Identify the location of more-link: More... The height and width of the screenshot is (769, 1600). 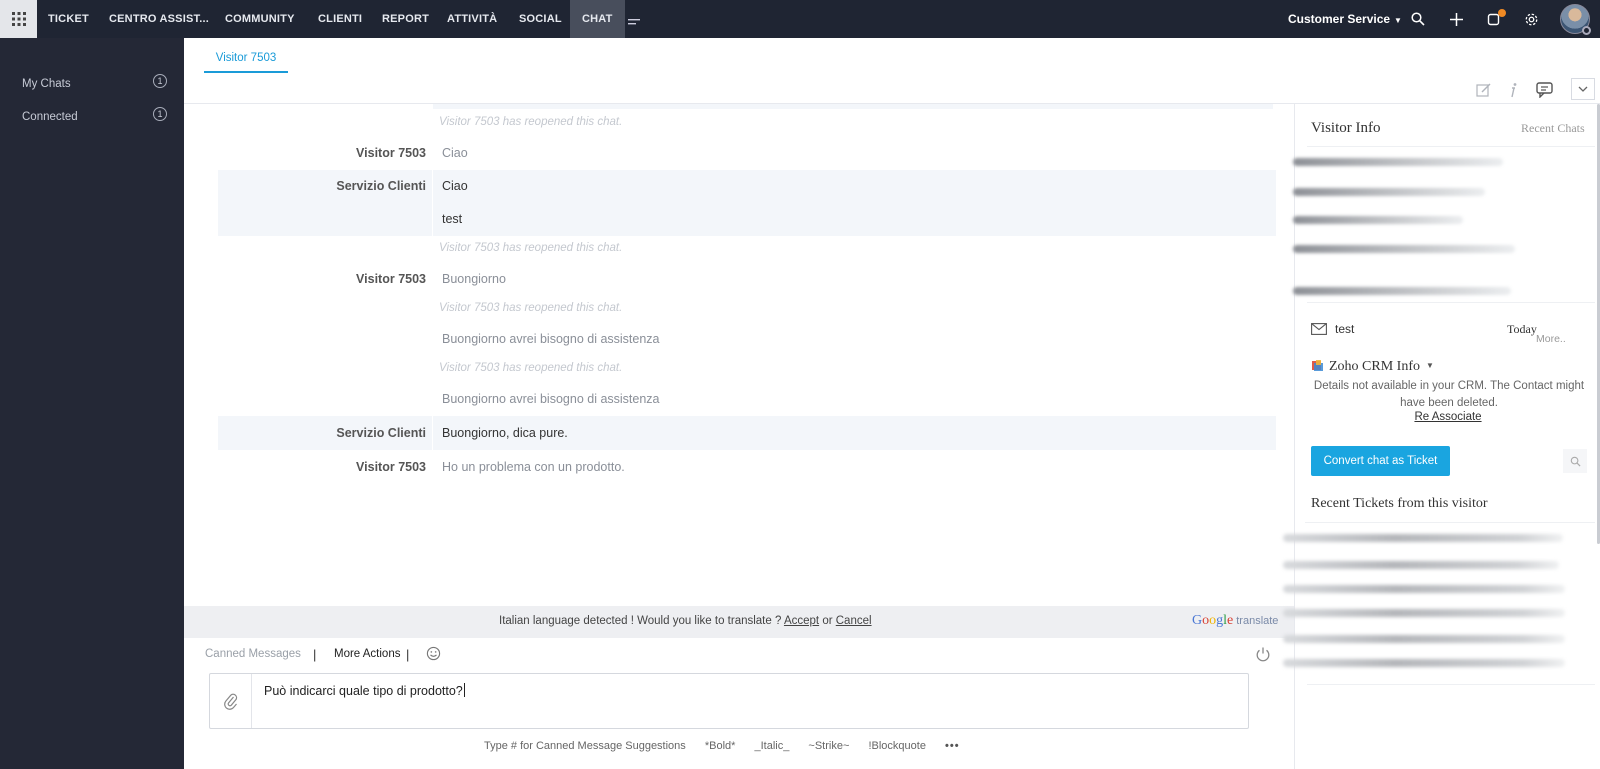
(1551, 339).